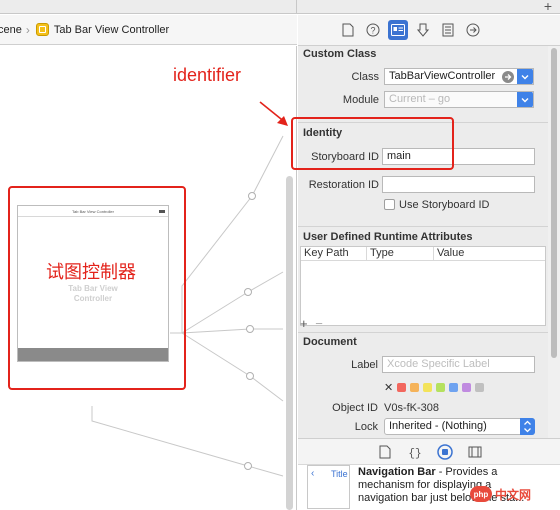 This screenshot has height=510, width=560. Describe the element at coordinates (340, 54) in the screenshot. I see `custom-class-heading: Custom Class` at that location.